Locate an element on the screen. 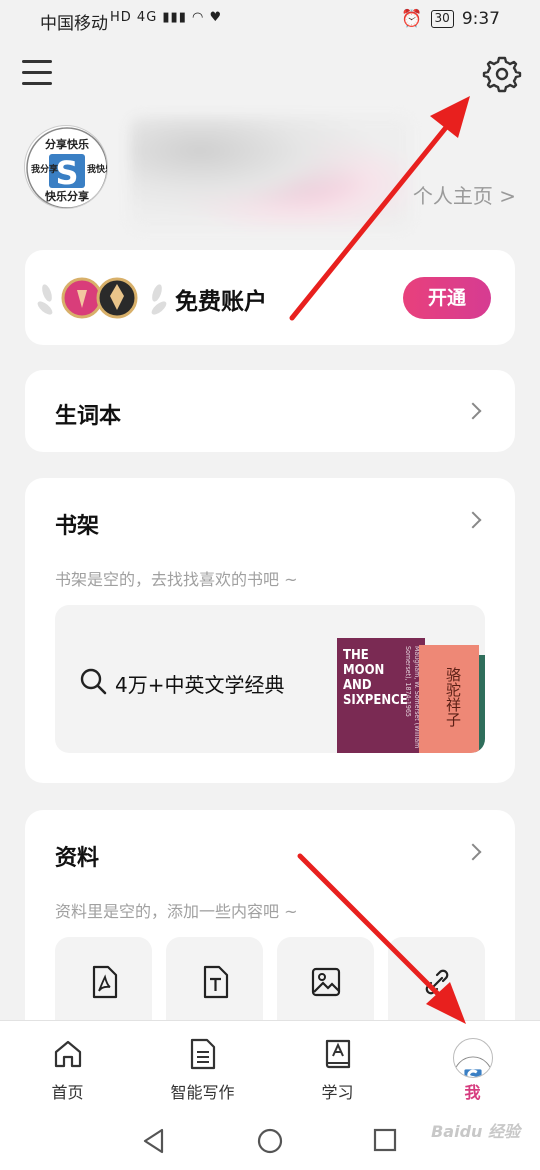  materials-empty-hint: 资料里是空的，添加一些内容吧 ~ is located at coordinates (176, 911).